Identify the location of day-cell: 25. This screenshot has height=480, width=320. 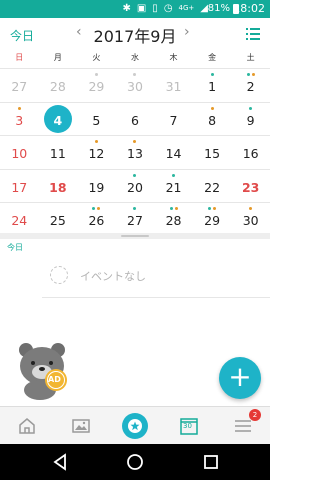
(58, 219).